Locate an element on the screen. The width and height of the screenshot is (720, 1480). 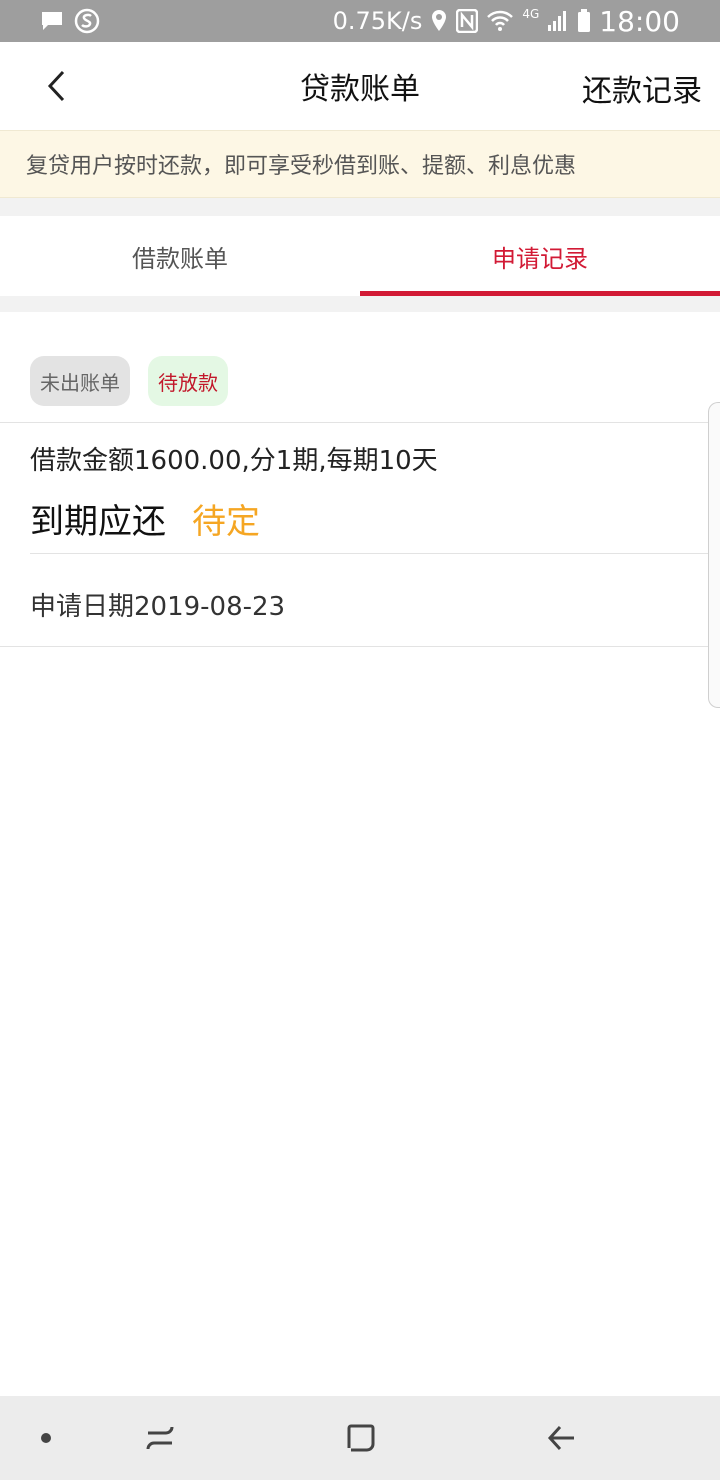
status-right: 0.75K/s 4G 18:00 is located at coordinates (506, 21).